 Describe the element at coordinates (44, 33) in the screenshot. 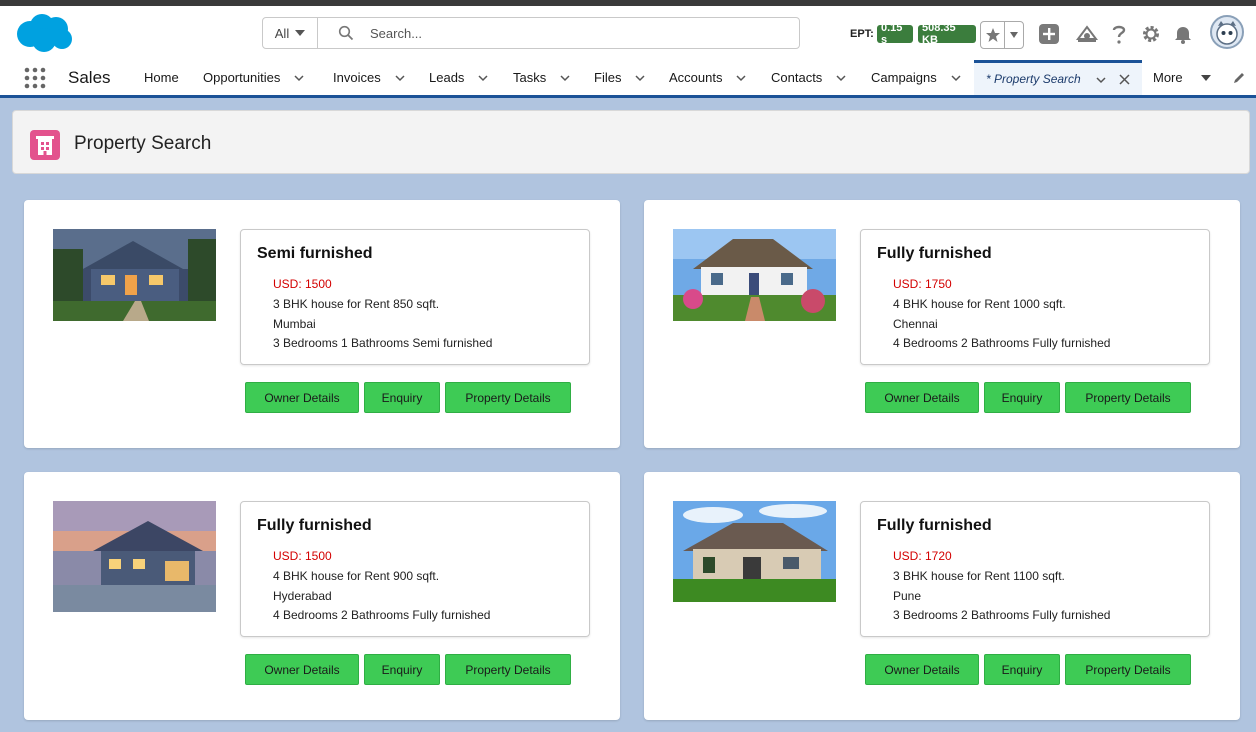

I see `salesforce-logo` at that location.